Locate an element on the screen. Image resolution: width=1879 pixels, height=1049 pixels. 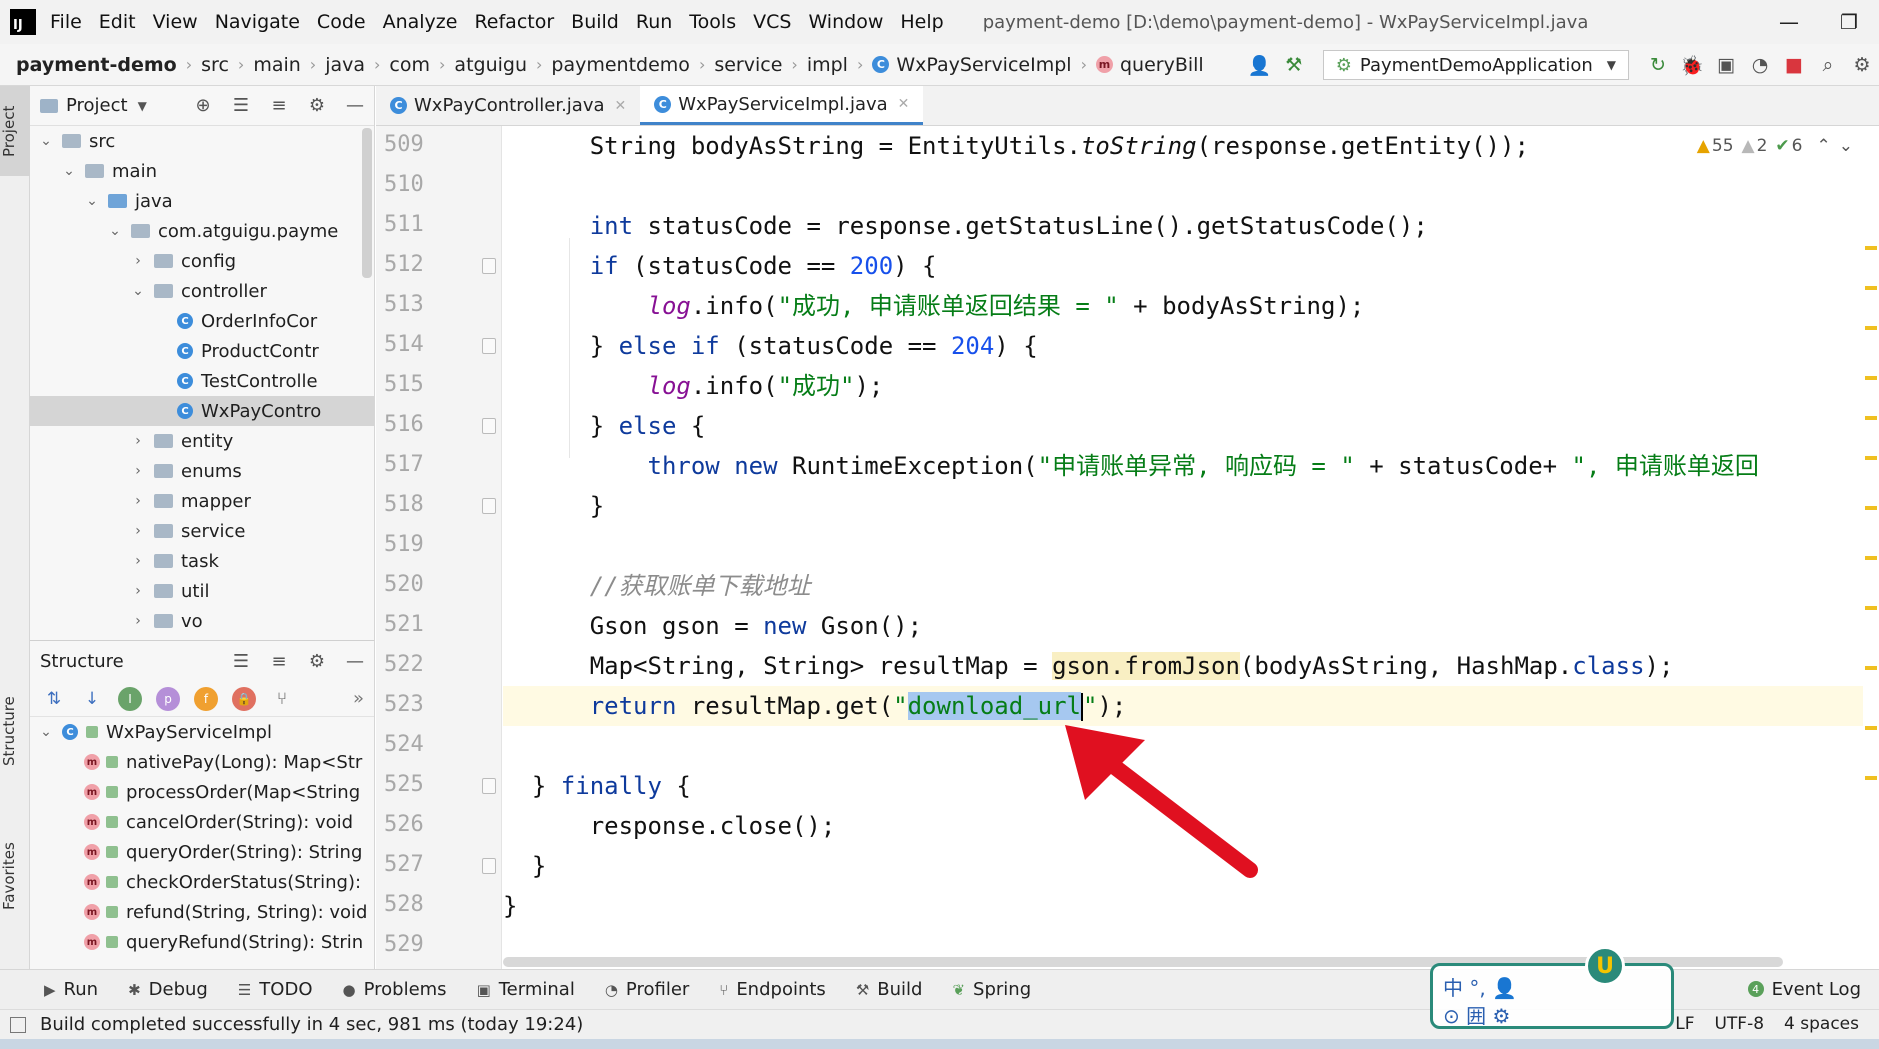
project-tree-item: ⌄ src is located at coordinates (202, 141).